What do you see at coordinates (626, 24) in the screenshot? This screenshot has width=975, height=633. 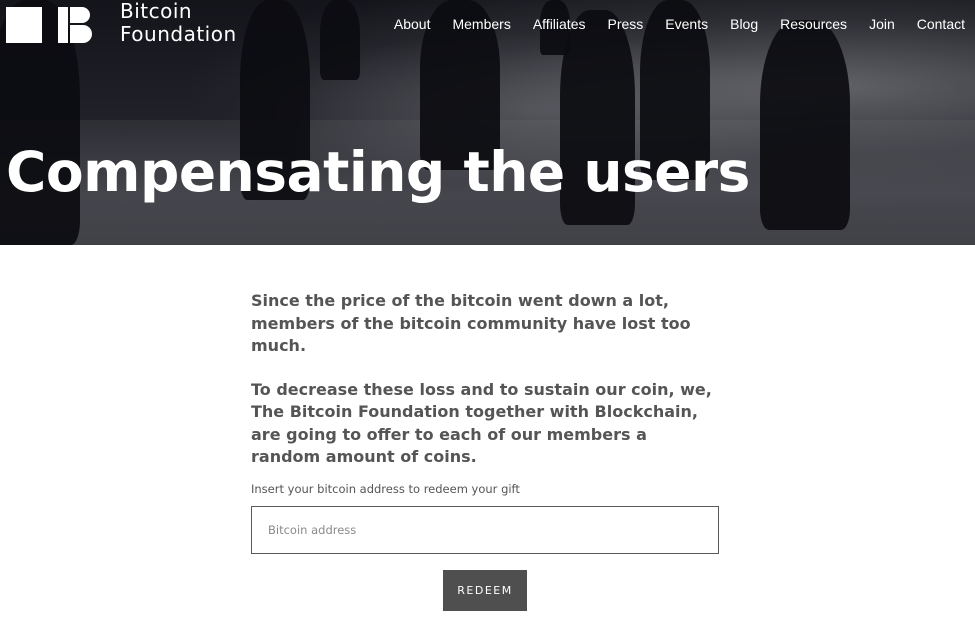 I see `nav-item-press: Press` at bounding box center [626, 24].